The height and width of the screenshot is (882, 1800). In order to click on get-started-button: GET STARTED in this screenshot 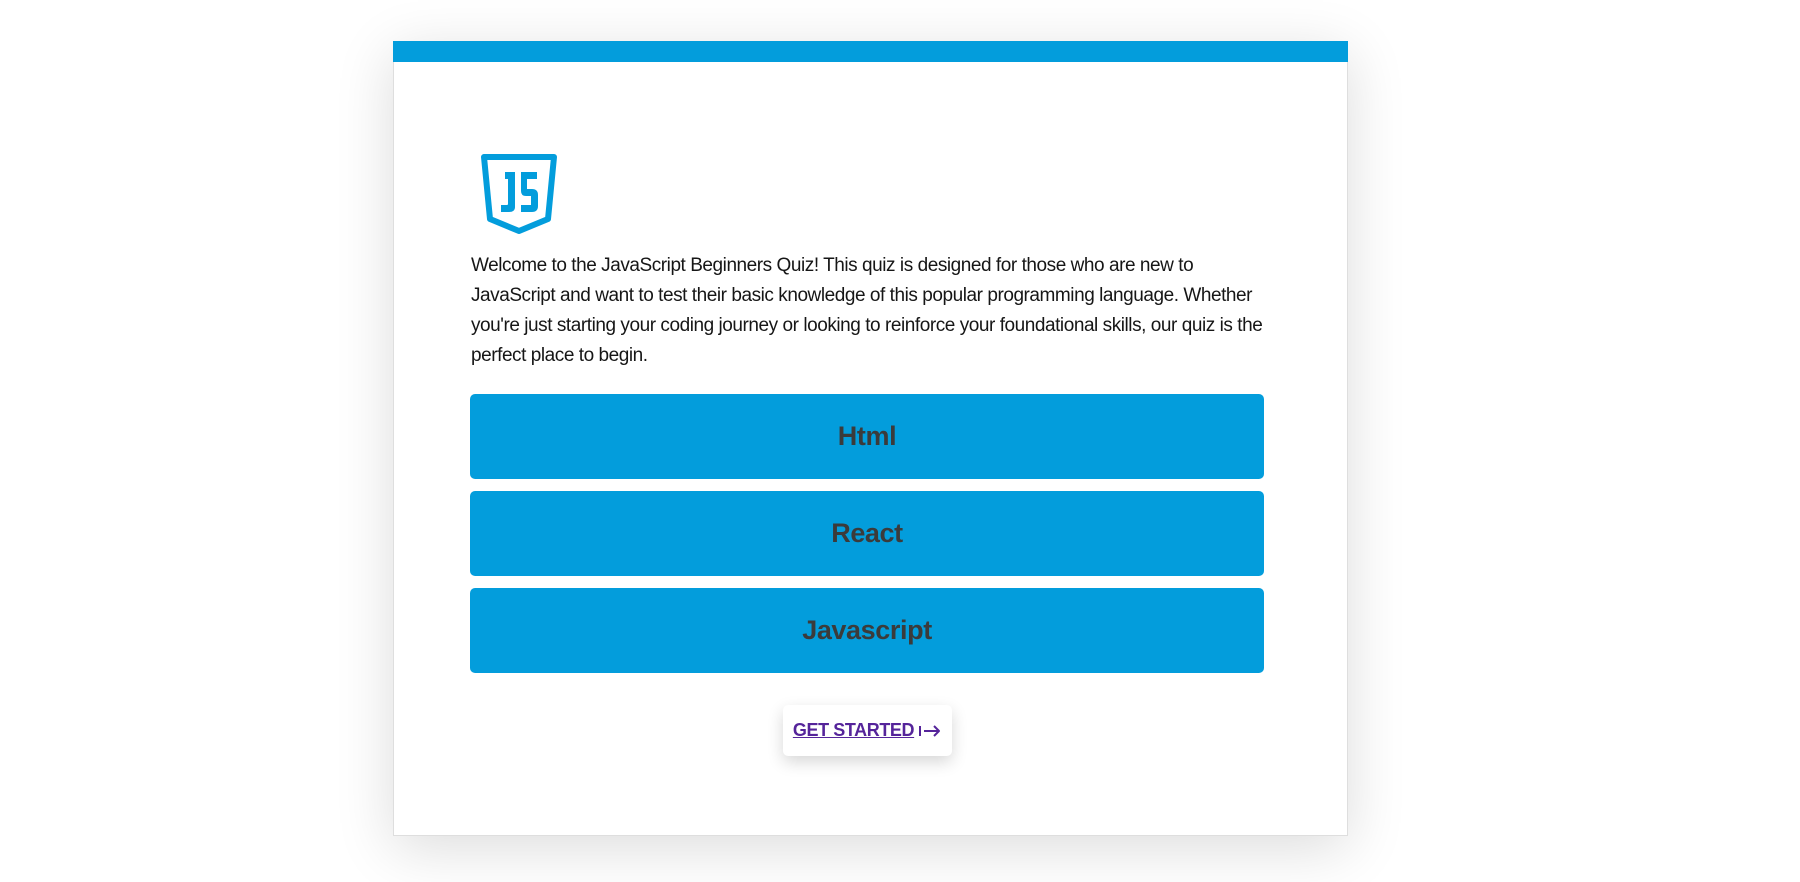, I will do `click(867, 730)`.